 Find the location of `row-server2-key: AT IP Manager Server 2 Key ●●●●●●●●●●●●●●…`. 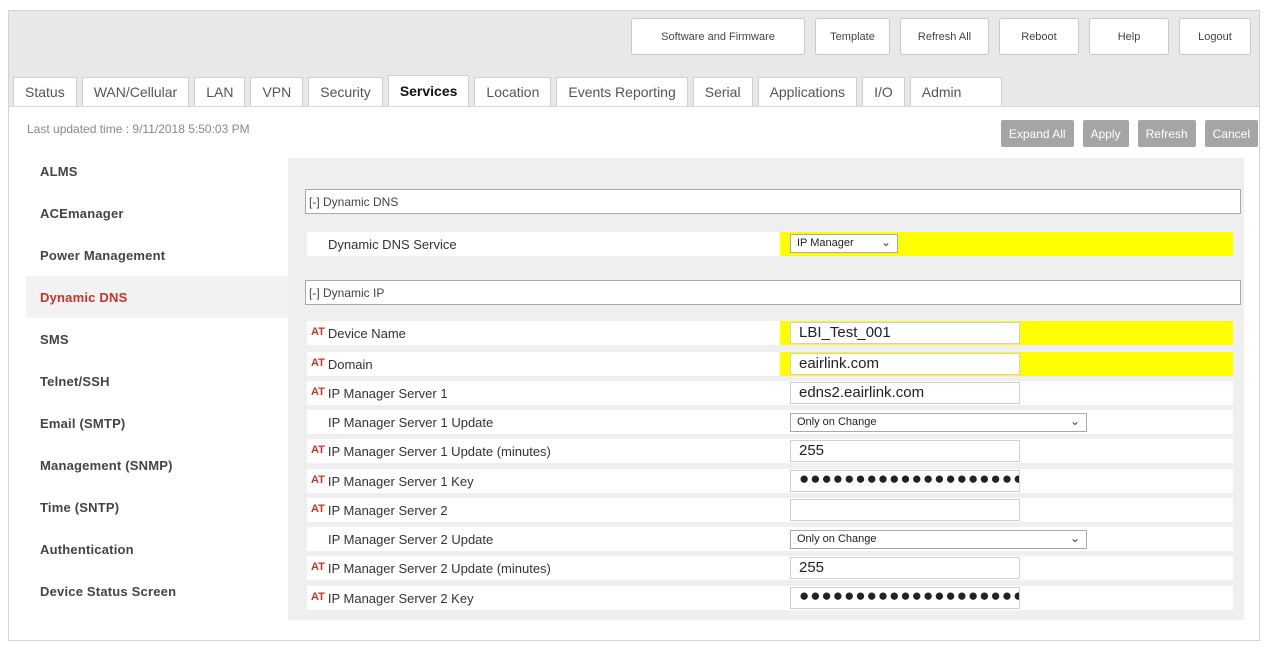

row-server2-key: AT IP Manager Server 2 Key ●●●●●●●●●●●●●●… is located at coordinates (770, 598).